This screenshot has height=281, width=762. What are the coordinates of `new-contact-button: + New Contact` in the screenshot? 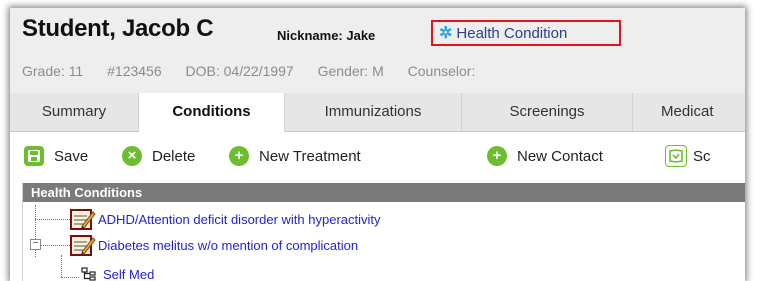 It's located at (545, 156).